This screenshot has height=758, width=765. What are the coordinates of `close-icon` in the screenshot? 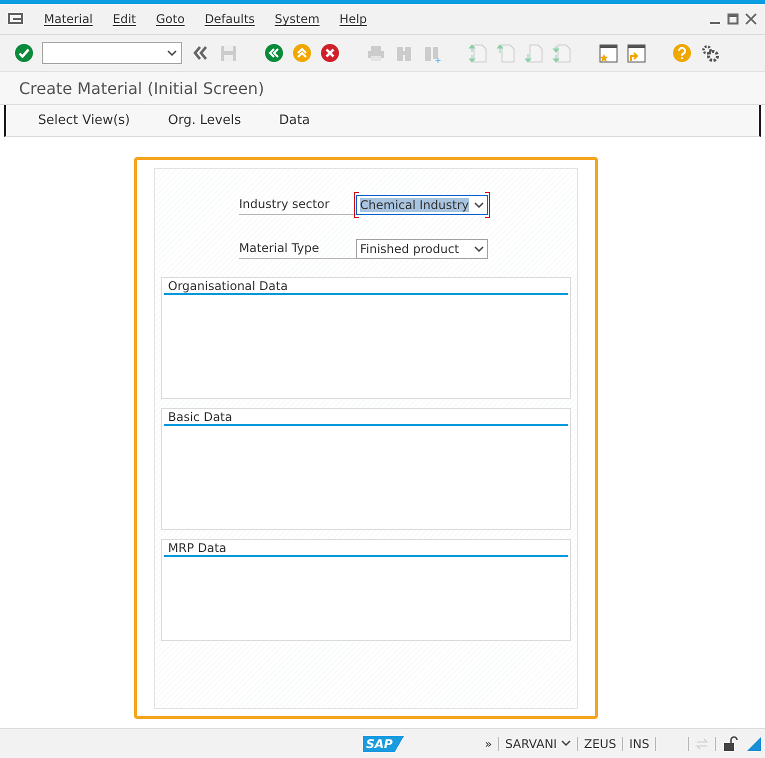 It's located at (751, 19).